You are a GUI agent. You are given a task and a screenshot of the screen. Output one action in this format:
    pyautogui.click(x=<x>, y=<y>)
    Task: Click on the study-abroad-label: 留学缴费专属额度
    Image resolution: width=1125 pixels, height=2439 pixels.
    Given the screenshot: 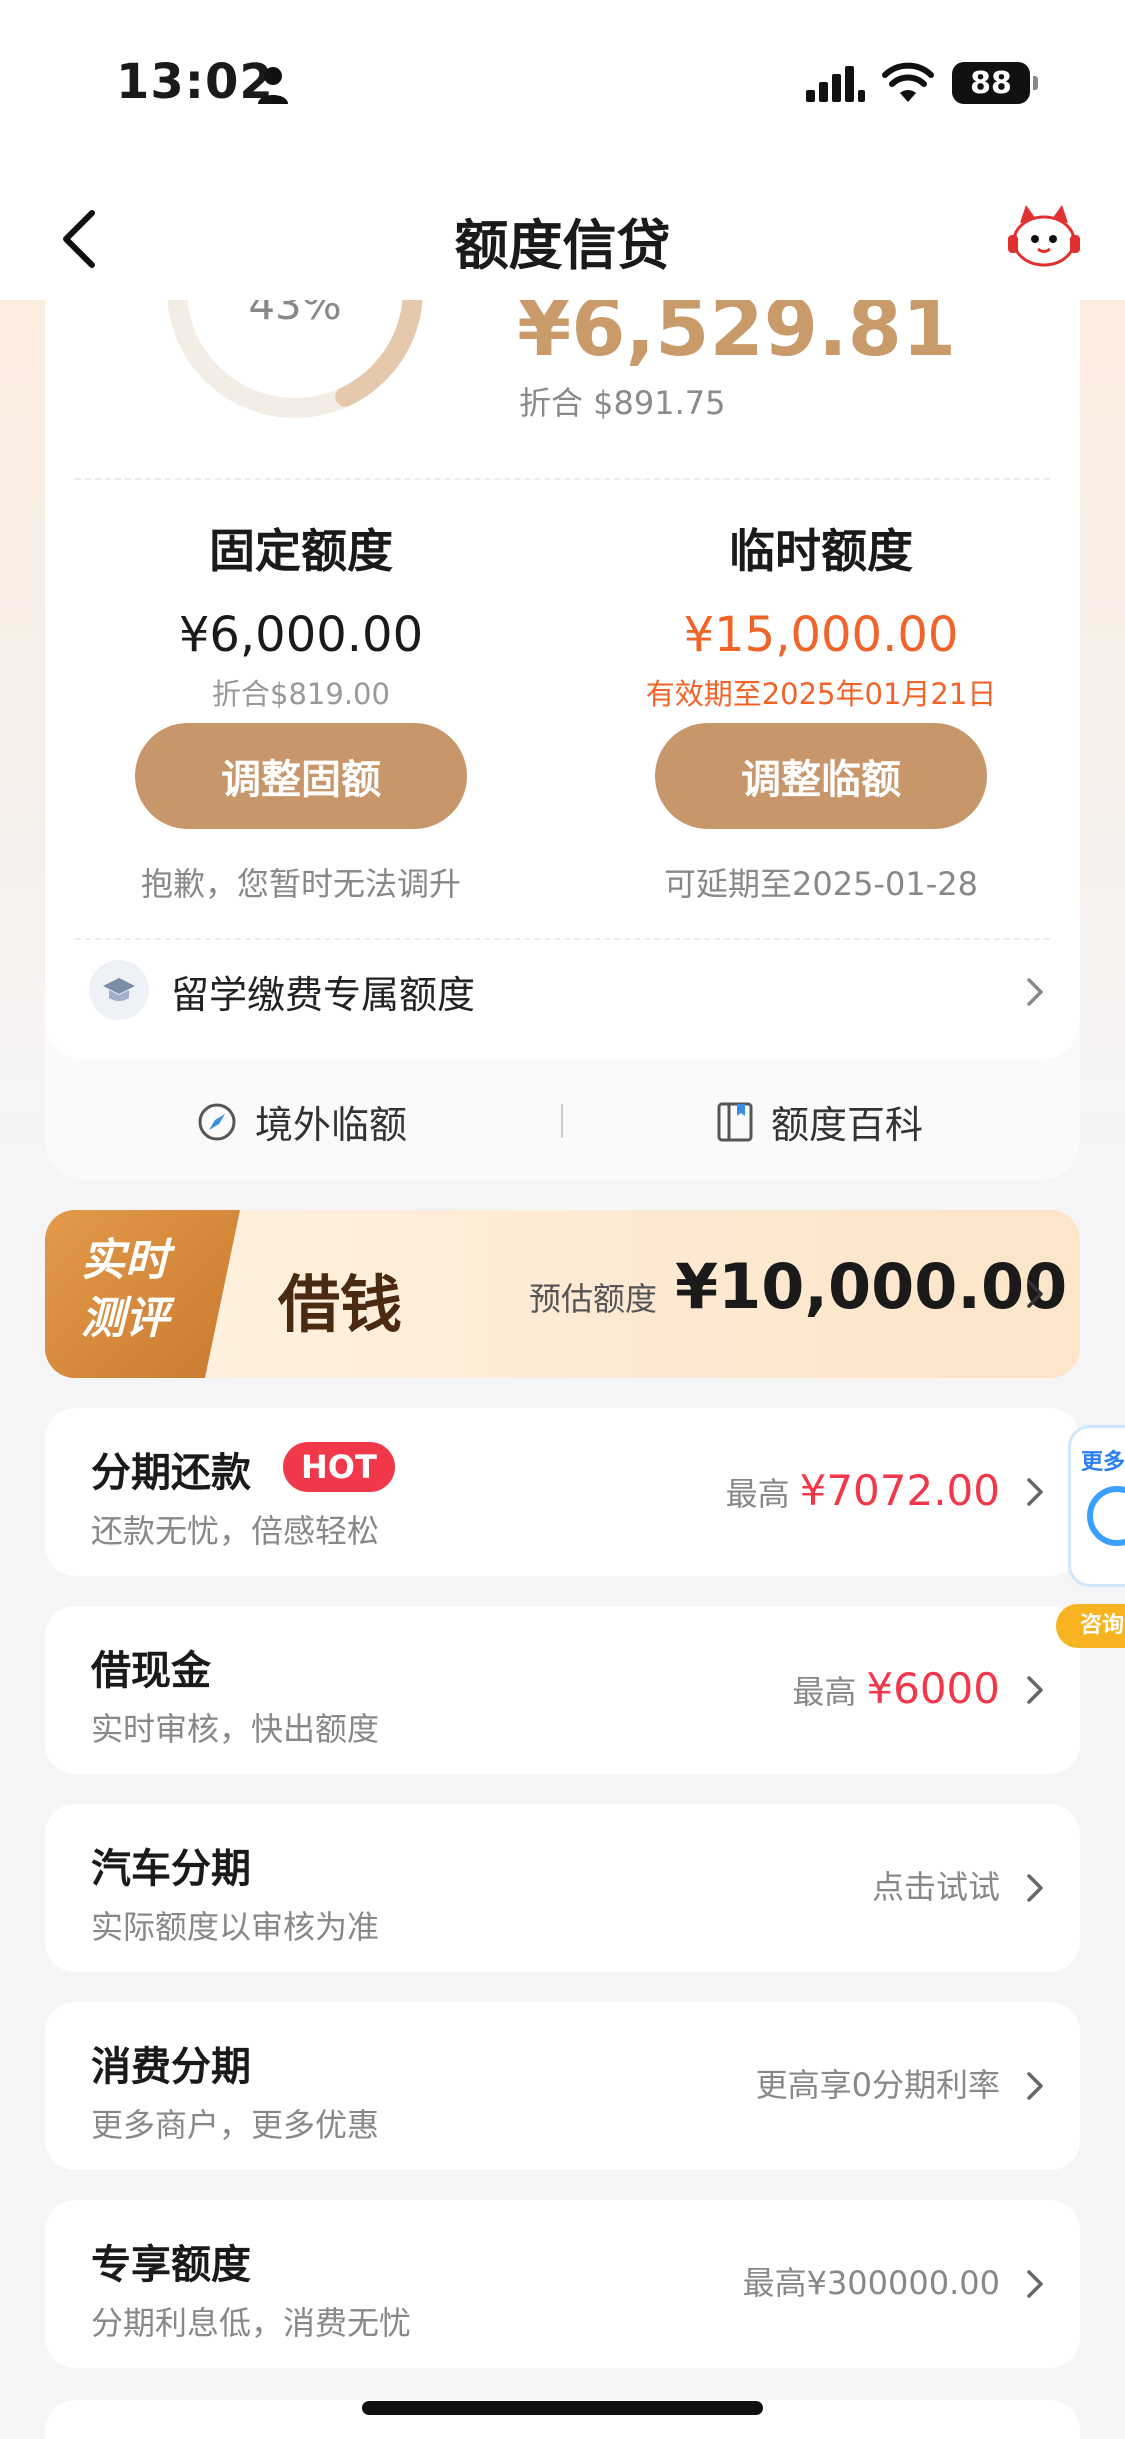 What is the action you would take?
    pyautogui.click(x=323, y=995)
    